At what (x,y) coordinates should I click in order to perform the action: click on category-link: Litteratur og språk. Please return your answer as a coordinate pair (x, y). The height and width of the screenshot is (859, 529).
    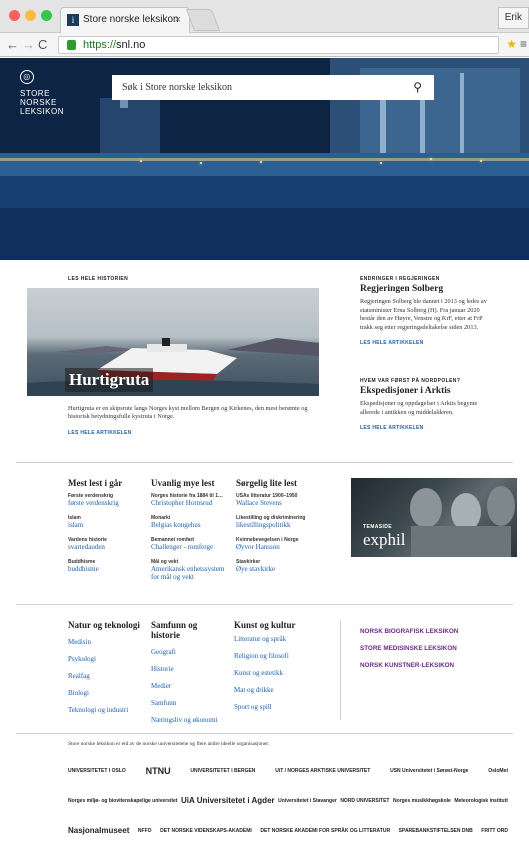
    Looking at the image, I should click on (279, 639).